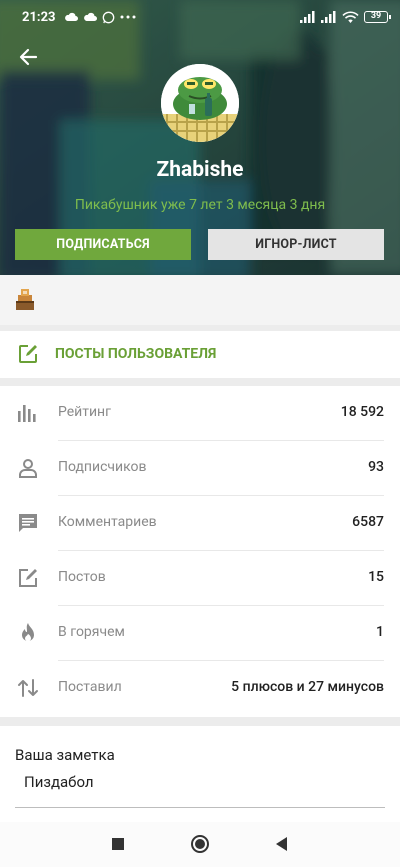 Image resolution: width=400 pixels, height=867 pixels. Describe the element at coordinates (200, 170) in the screenshot. I see `username: Zhabishe` at that location.